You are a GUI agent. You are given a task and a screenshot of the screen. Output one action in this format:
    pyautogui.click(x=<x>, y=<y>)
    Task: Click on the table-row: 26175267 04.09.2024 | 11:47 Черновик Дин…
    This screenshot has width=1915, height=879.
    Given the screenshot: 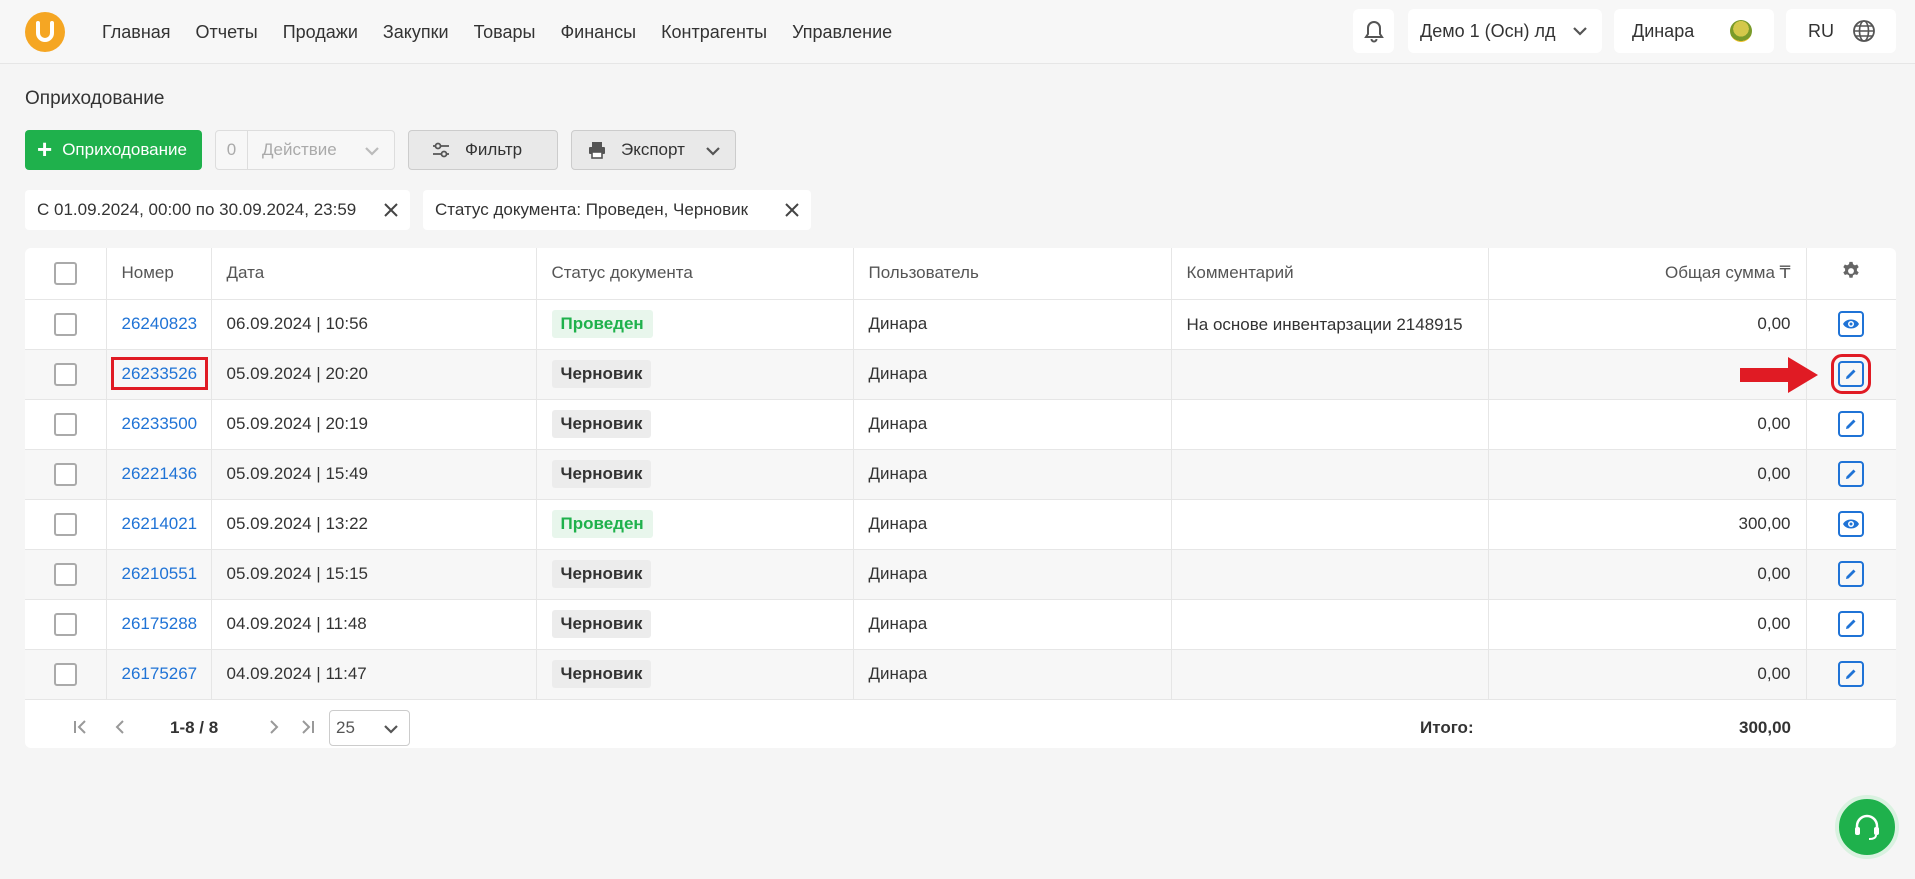 What is the action you would take?
    pyautogui.click(x=960, y=674)
    